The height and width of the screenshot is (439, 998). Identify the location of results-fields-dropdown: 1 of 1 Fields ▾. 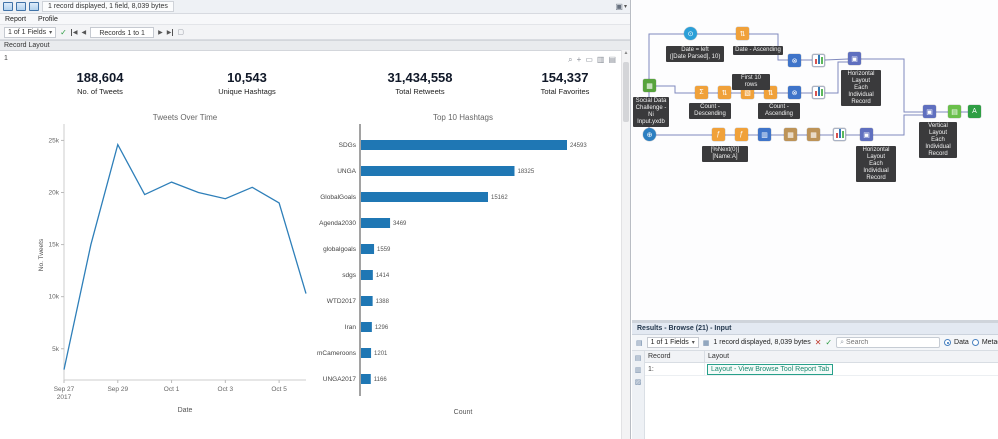
(672, 342).